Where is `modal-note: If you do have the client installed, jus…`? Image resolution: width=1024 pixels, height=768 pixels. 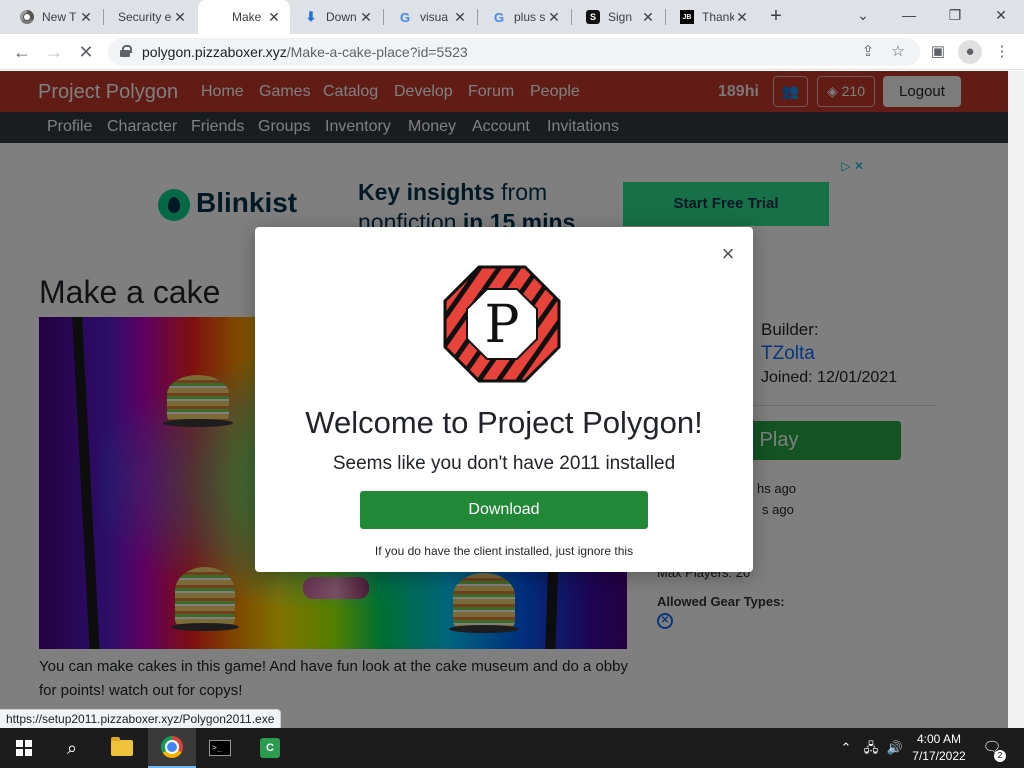
modal-note: If you do have the client installed, jus… is located at coordinates (504, 551).